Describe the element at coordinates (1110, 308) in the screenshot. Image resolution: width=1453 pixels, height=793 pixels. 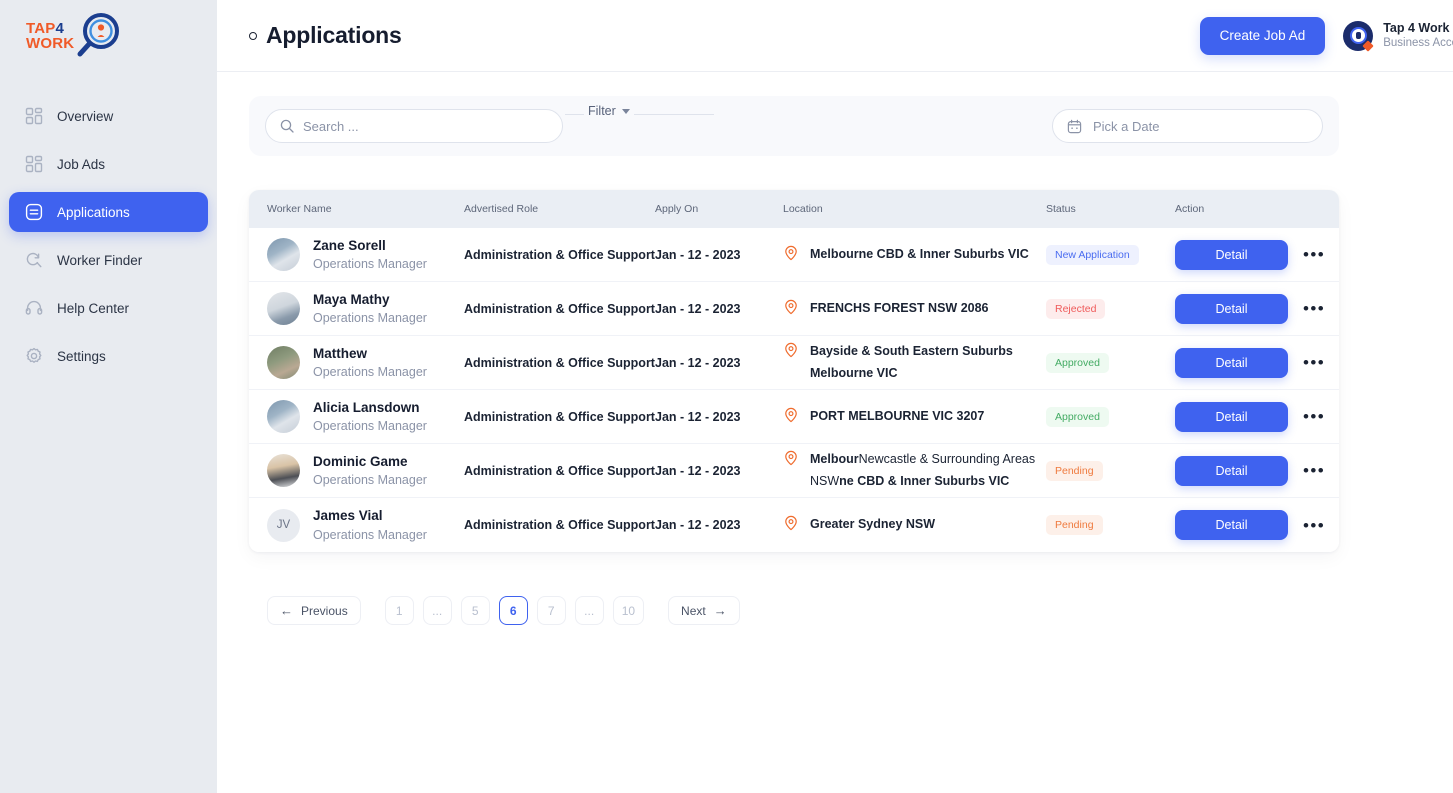
I see `cell-status: Rejected` at that location.